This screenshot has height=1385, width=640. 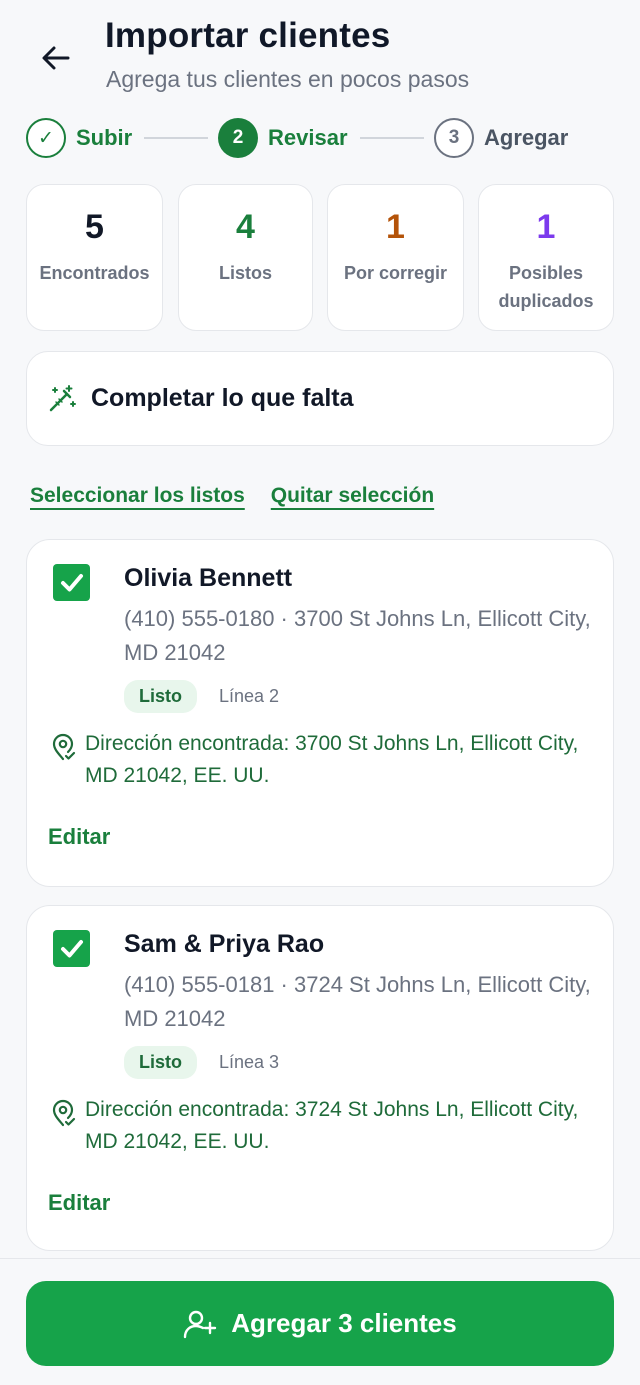 What do you see at coordinates (201, 696) in the screenshot?
I see `client-meta: Listo Línea 2` at bounding box center [201, 696].